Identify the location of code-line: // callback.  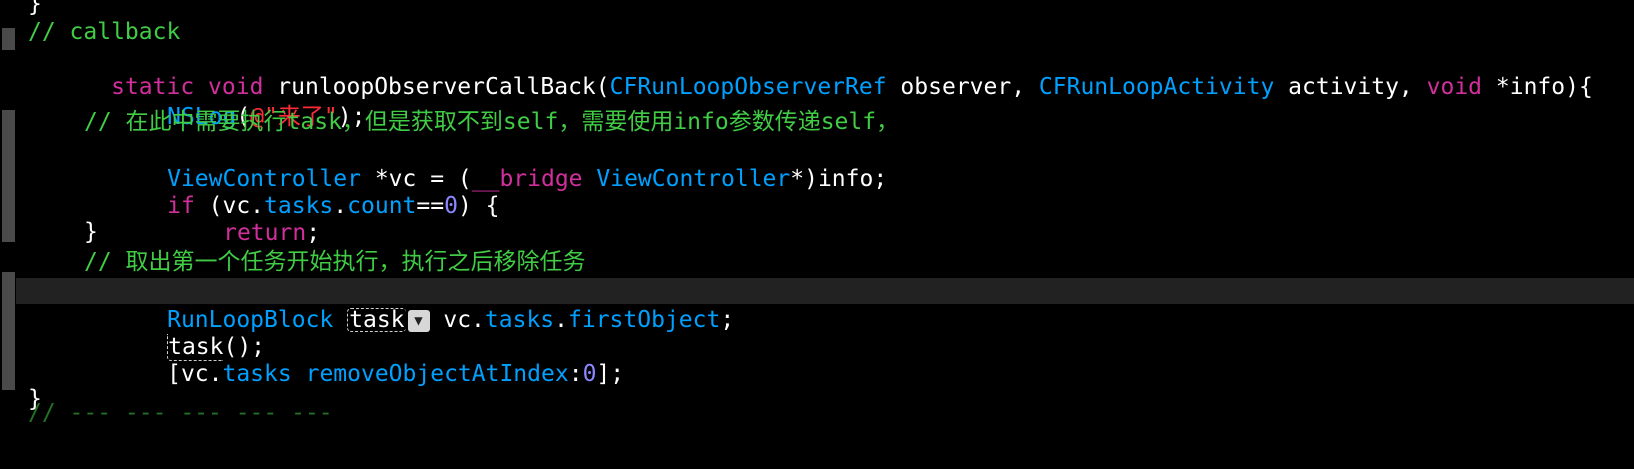
(825, 32).